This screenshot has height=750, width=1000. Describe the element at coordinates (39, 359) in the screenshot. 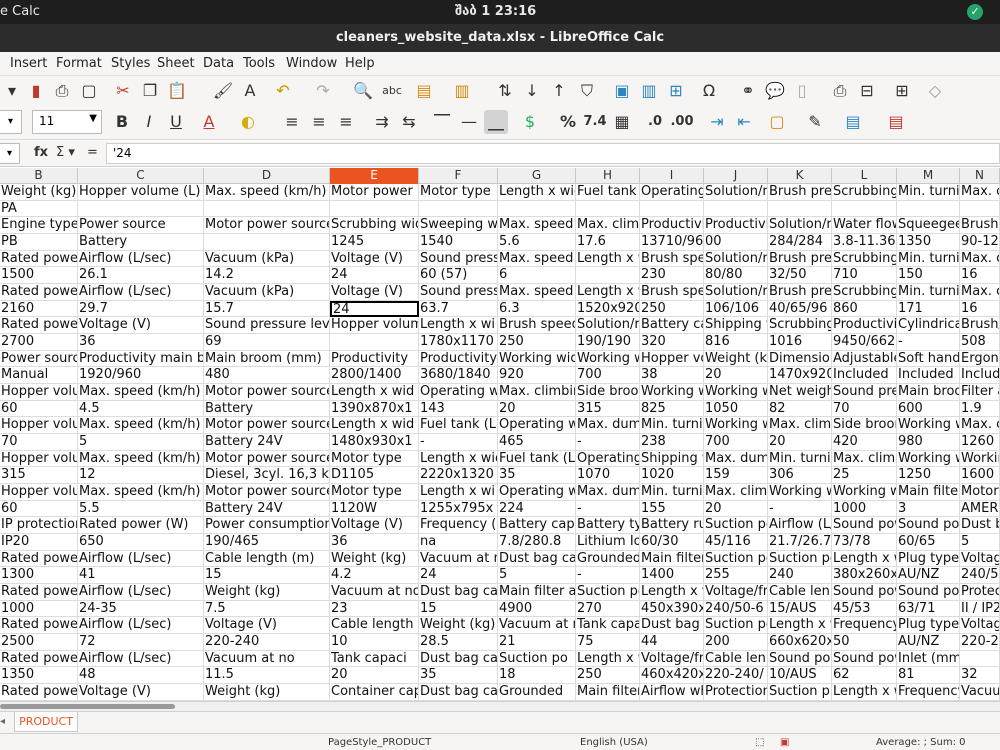

I see `table-cell: Power source` at that location.